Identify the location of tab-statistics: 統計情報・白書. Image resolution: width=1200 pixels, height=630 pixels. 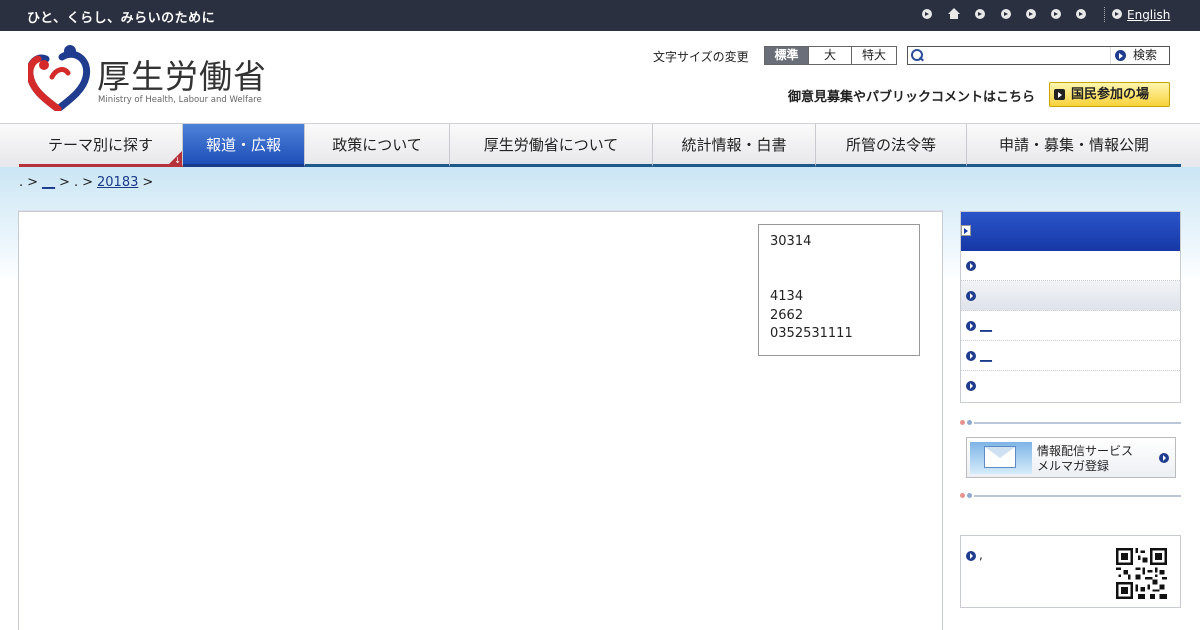
(734, 145).